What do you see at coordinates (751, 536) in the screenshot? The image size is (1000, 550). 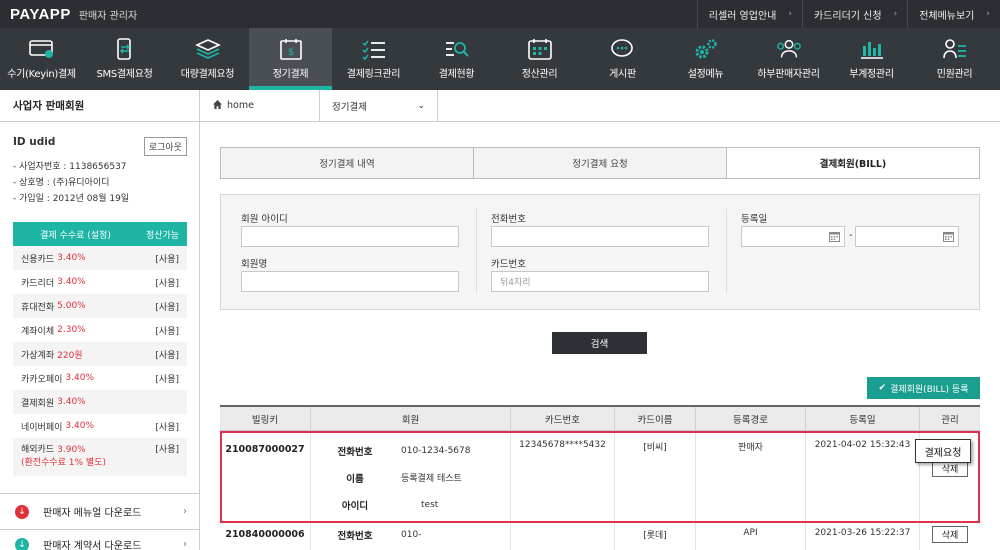 I see `cell-route: API` at bounding box center [751, 536].